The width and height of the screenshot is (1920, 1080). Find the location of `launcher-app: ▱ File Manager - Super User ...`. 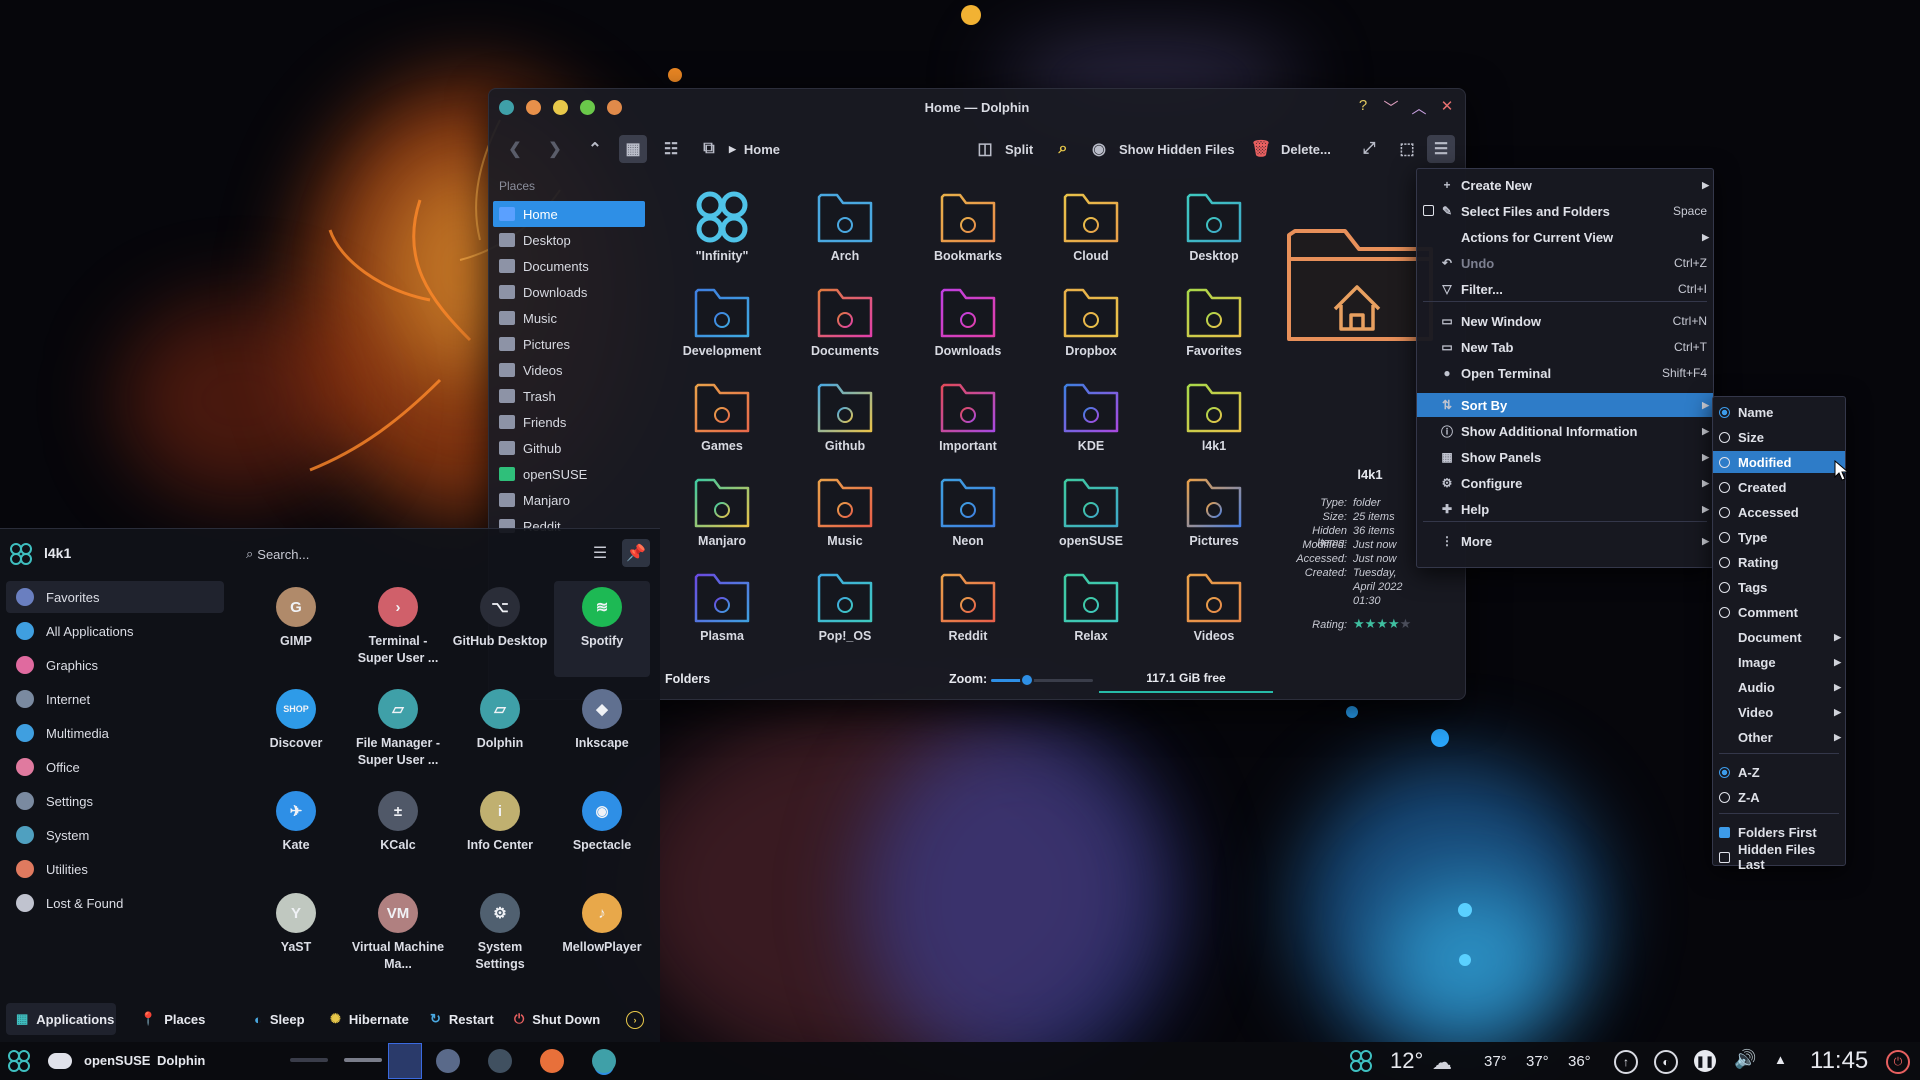

launcher-app: ▱ File Manager - Super User ... is located at coordinates (398, 731).